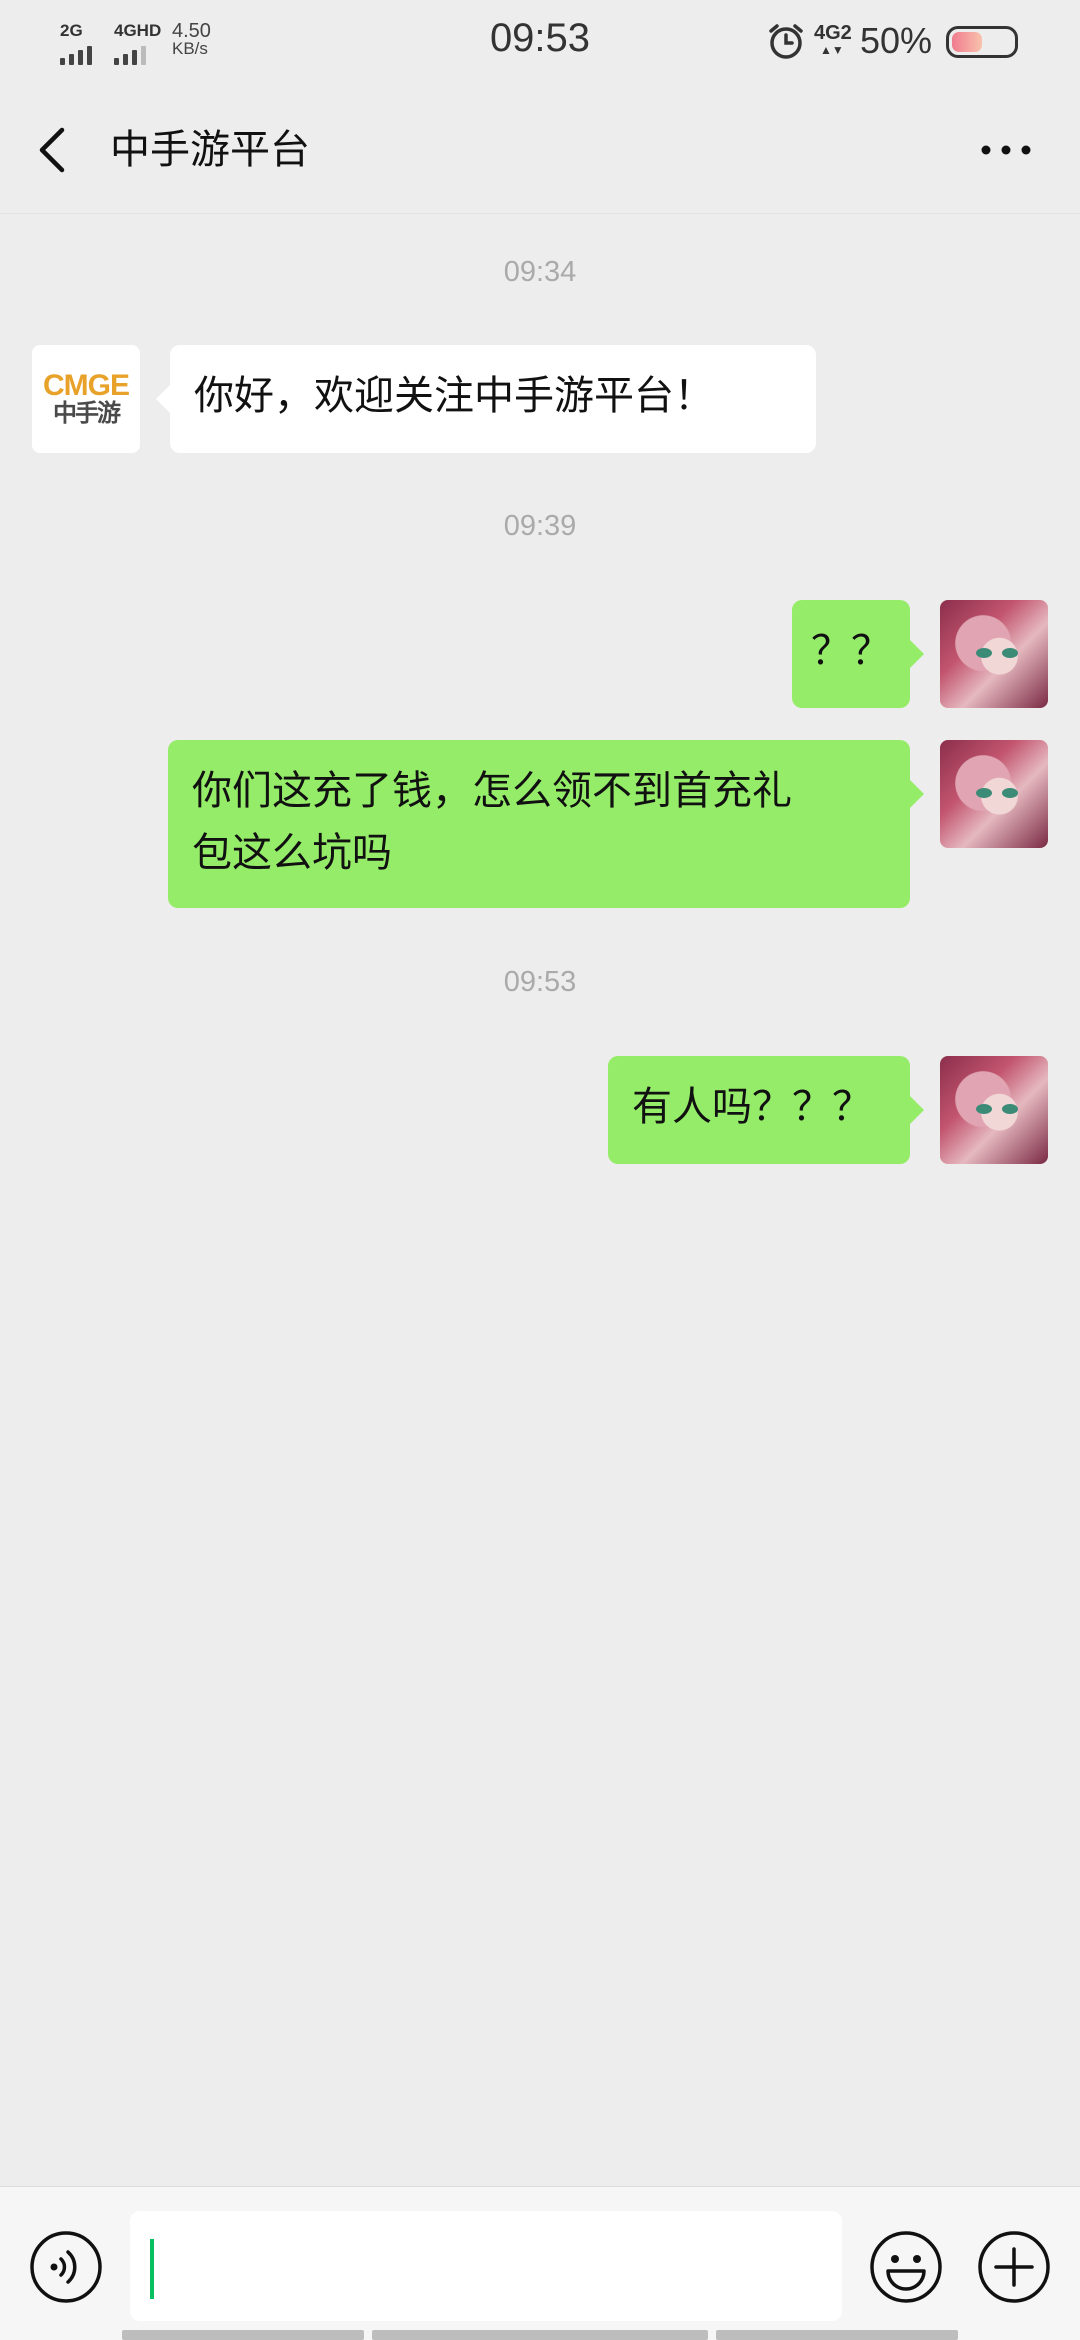  What do you see at coordinates (86, 385) in the screenshot?
I see `cmge-logo-text: CMGE` at bounding box center [86, 385].